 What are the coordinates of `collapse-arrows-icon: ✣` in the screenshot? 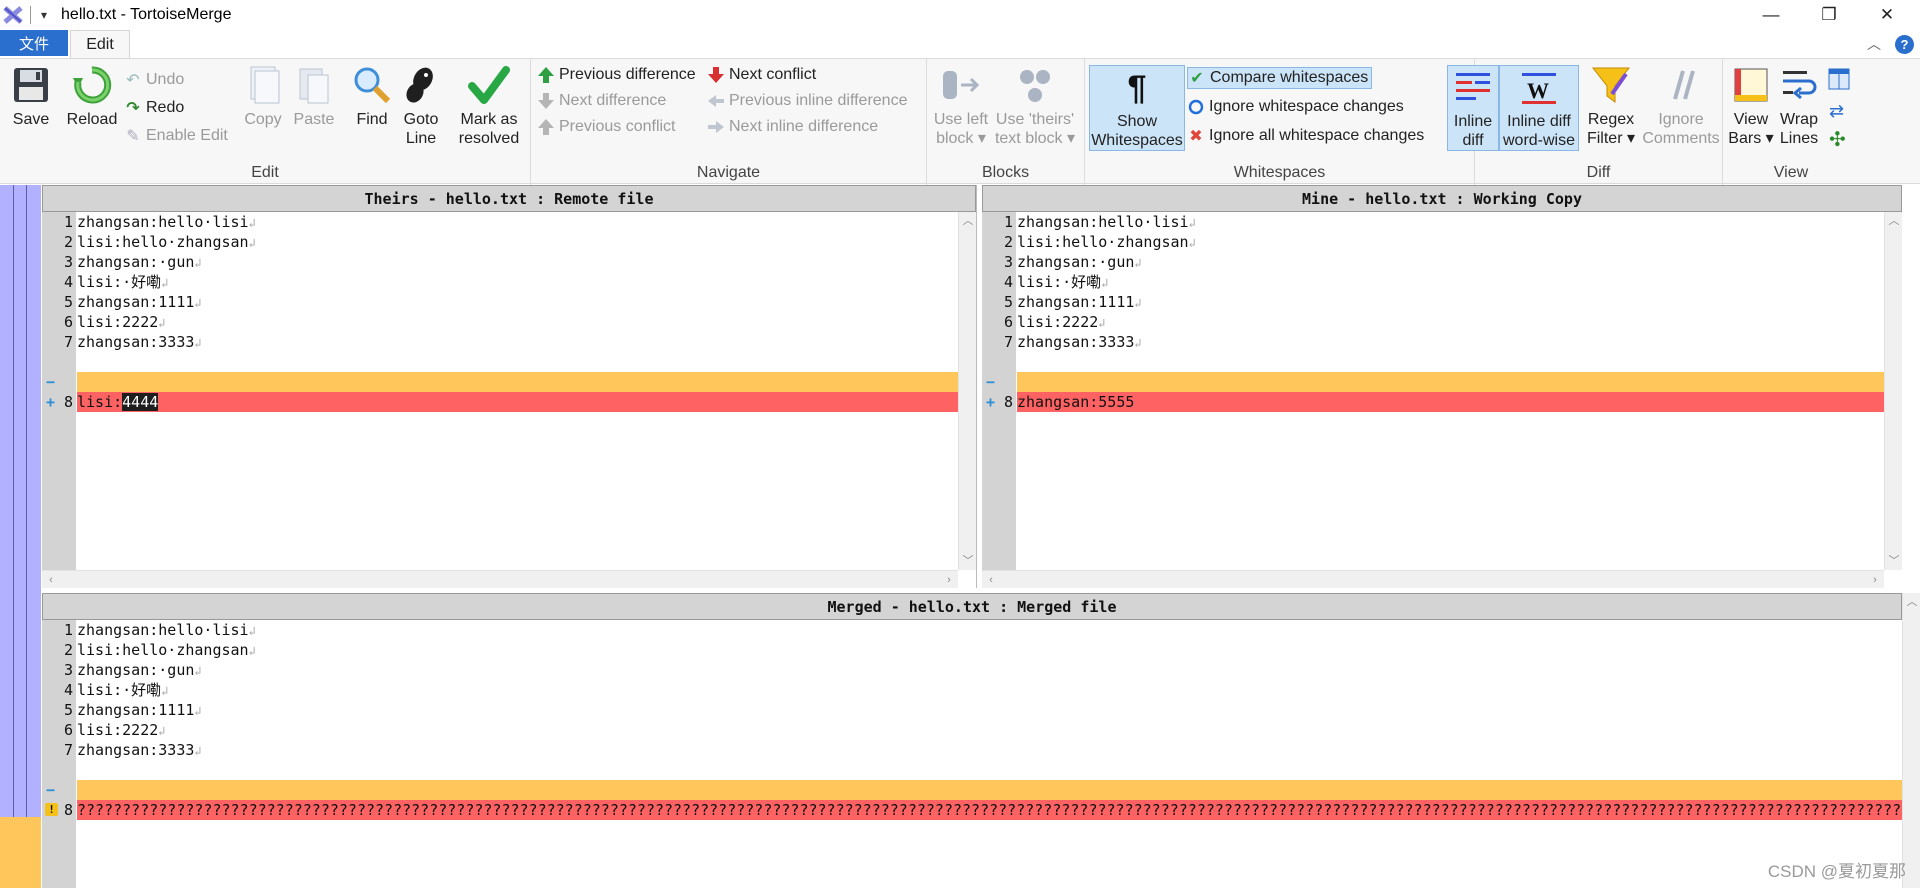 It's located at (1837, 139).